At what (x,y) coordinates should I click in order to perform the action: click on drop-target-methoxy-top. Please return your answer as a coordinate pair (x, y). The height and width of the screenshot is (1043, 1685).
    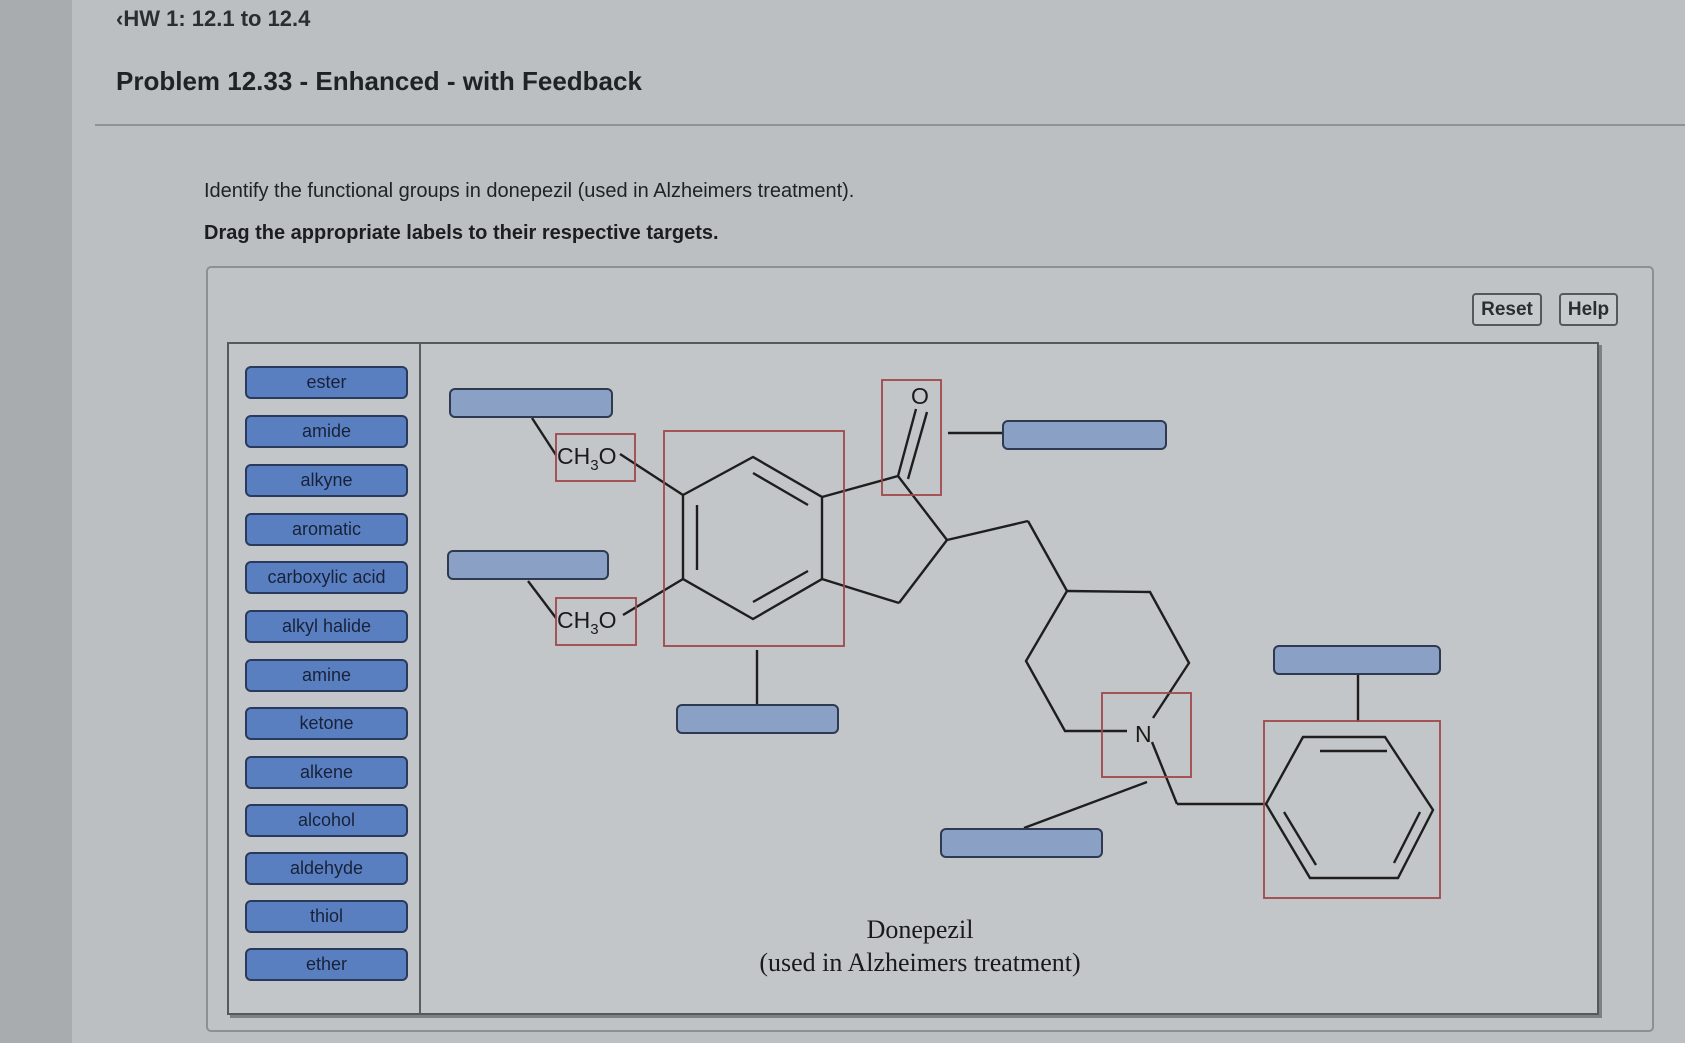
    Looking at the image, I should click on (531, 403).